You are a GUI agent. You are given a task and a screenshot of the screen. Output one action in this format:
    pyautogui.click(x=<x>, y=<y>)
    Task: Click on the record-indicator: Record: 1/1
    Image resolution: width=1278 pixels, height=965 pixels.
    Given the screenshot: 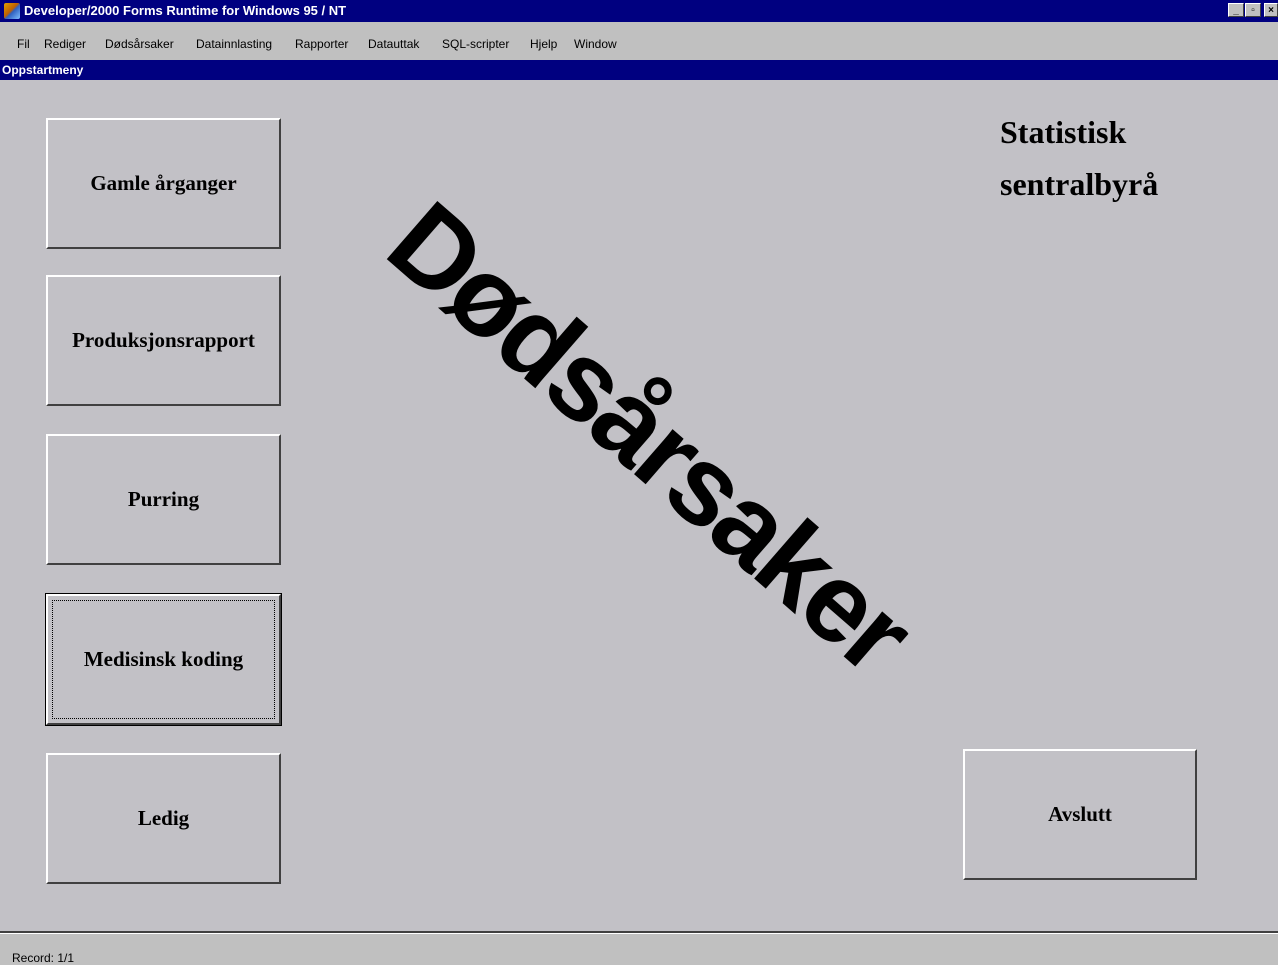 What is the action you would take?
    pyautogui.click(x=43, y=958)
    